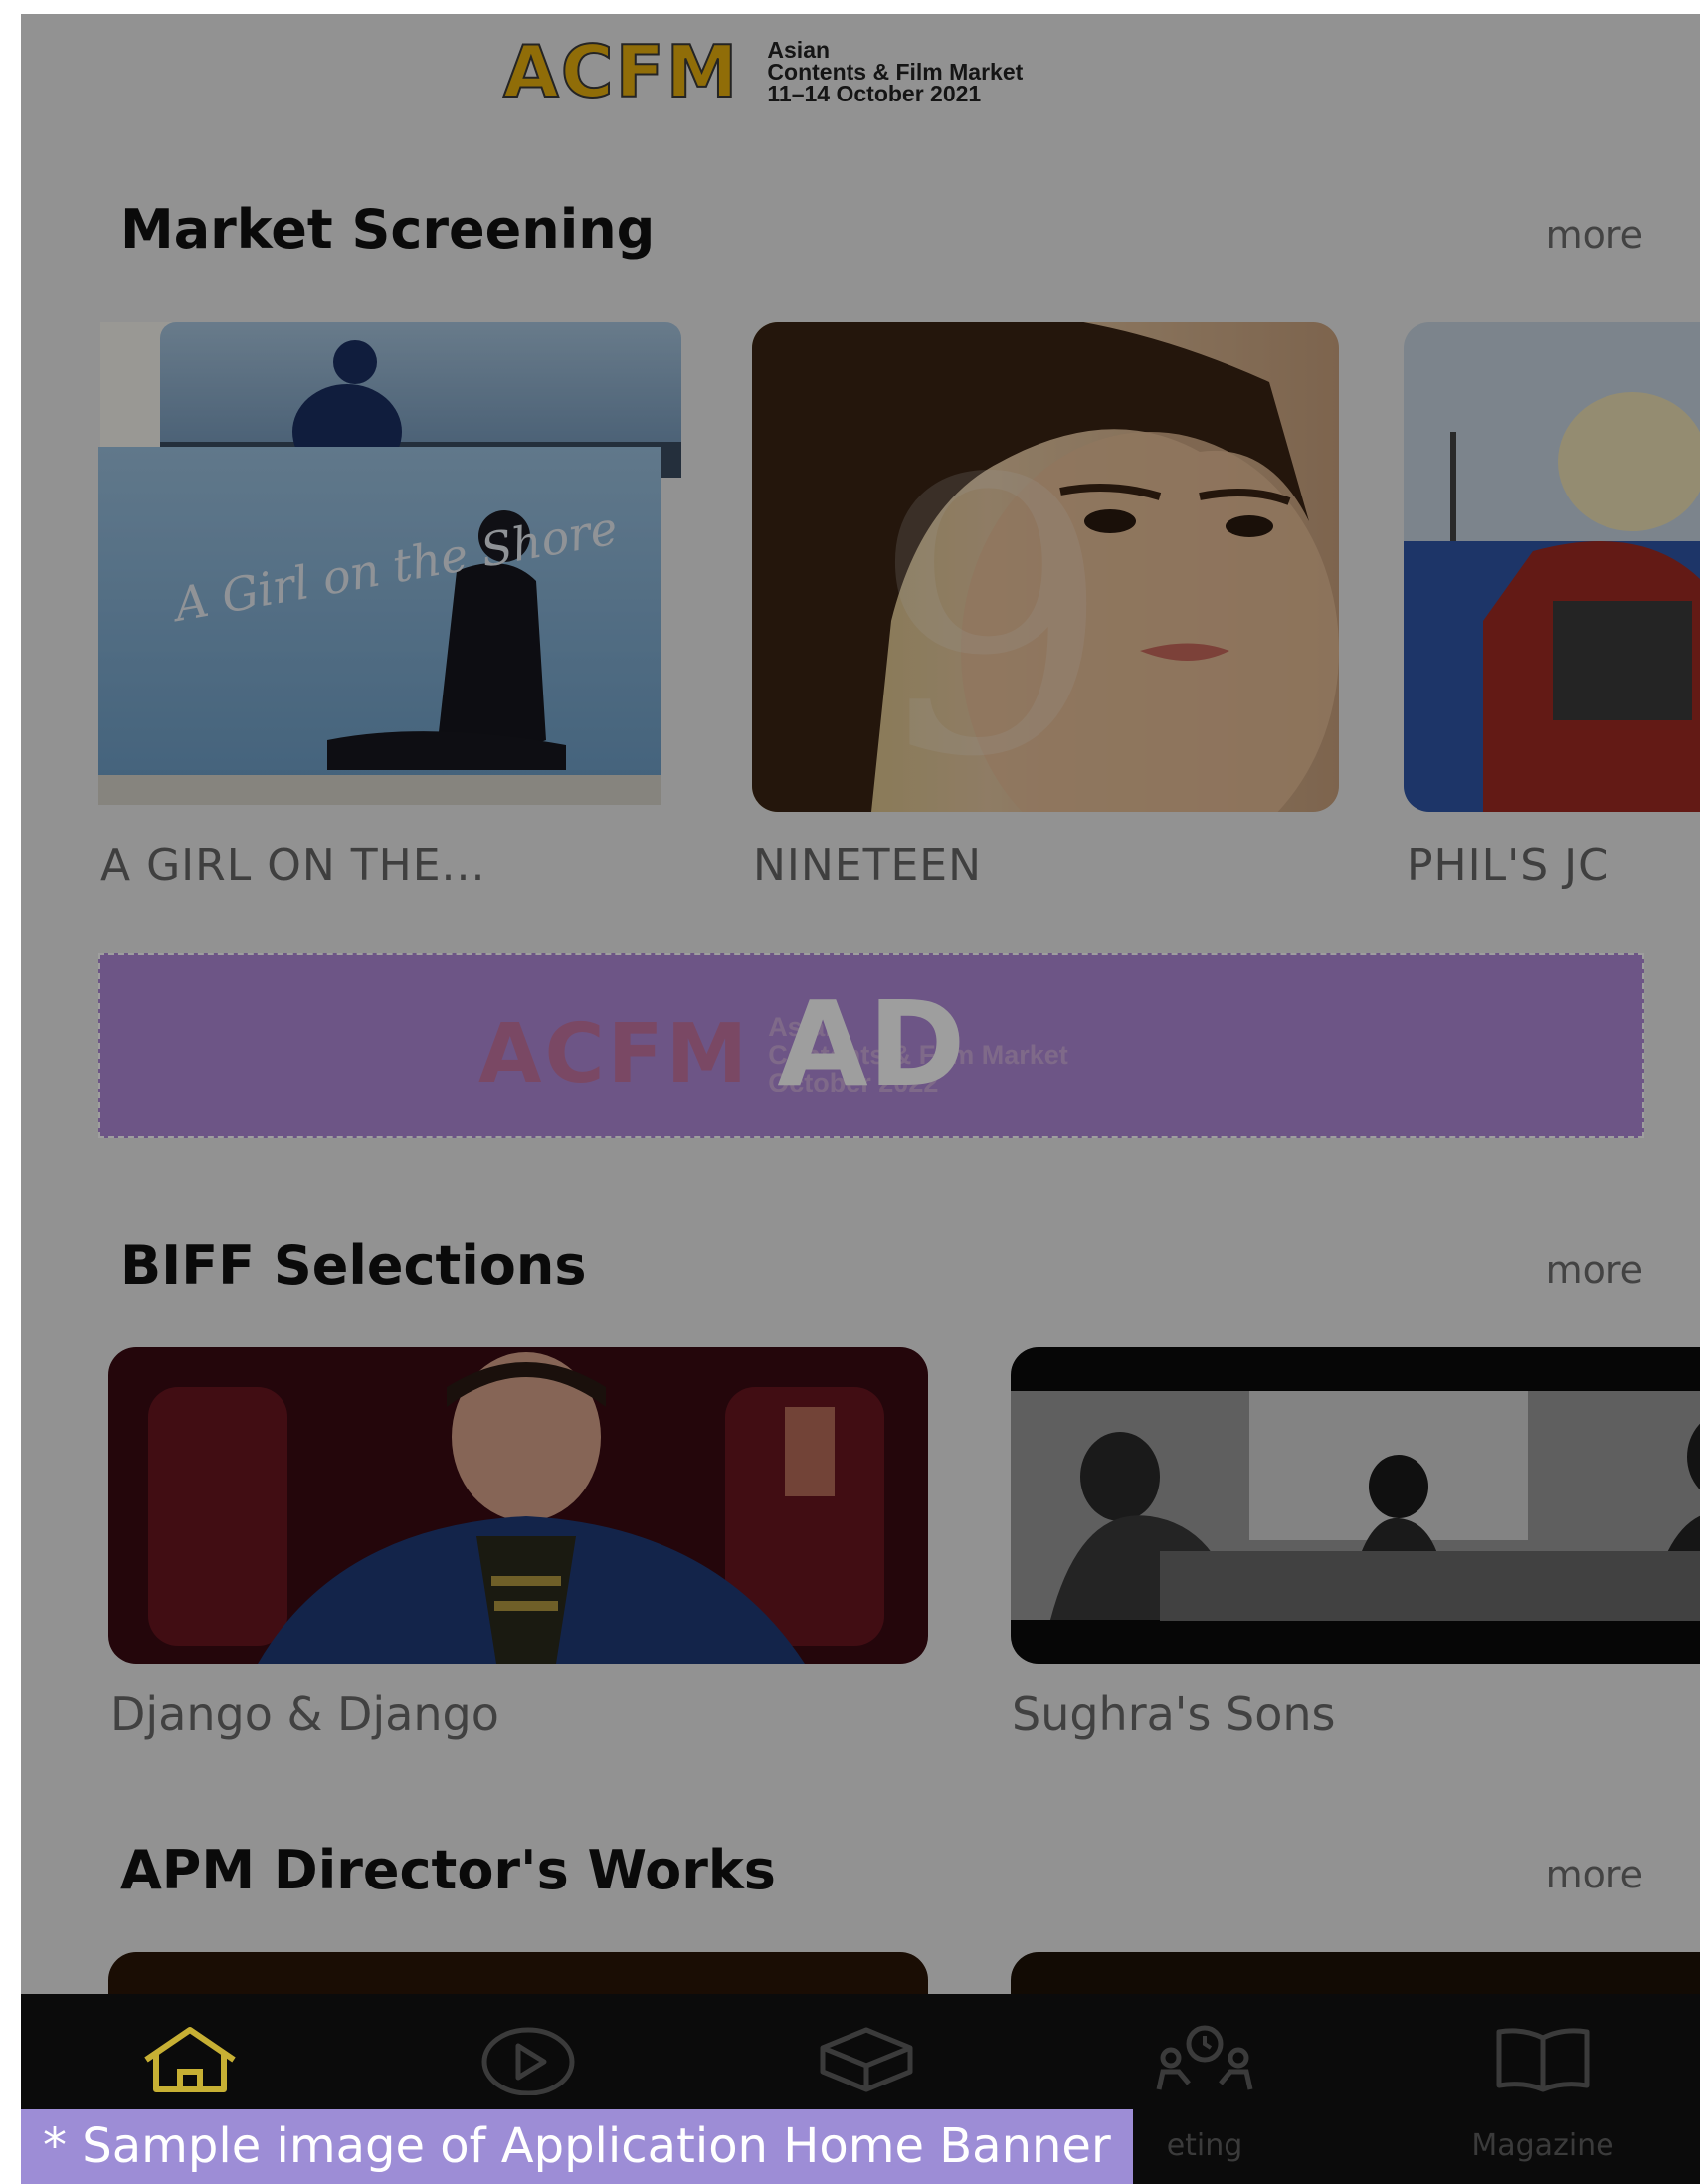 The width and height of the screenshot is (1700, 2184). What do you see at coordinates (1594, 1874) in the screenshot?
I see `more-link-apm-directors-works: more` at bounding box center [1594, 1874].